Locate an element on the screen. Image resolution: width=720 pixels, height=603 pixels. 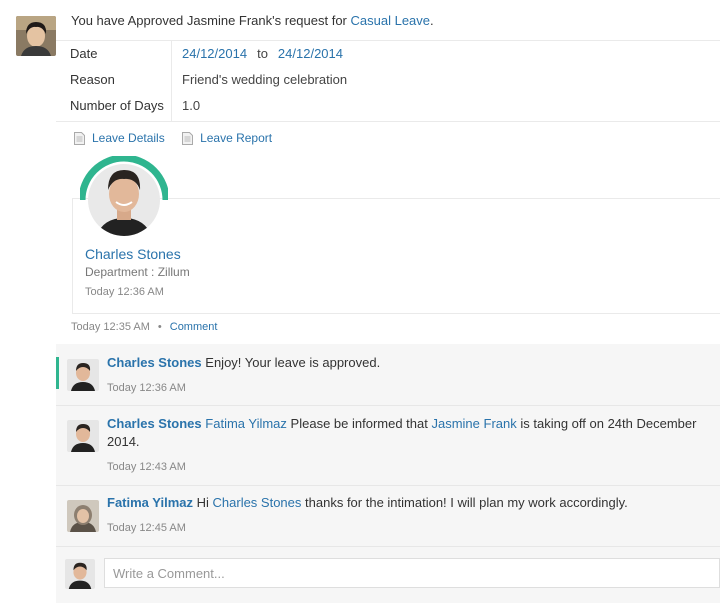
comment-text: Please be informed that is located at coordinates (359, 423).